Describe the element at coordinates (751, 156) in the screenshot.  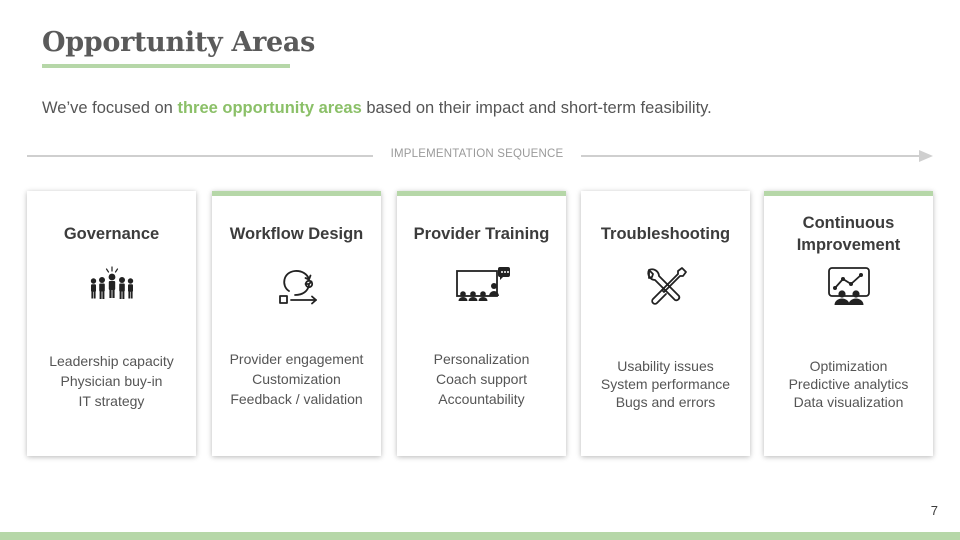
I see `sequence-line-right` at that location.